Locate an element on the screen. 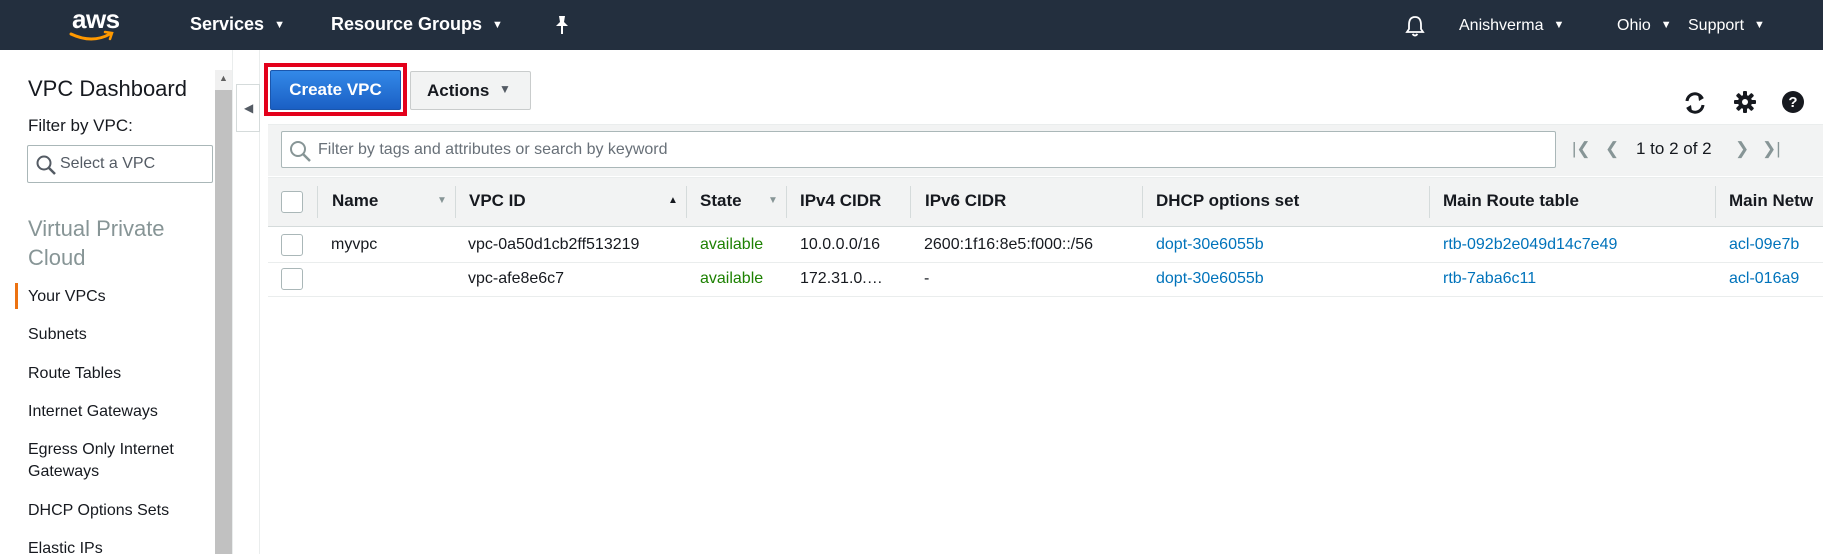  cell-vpc-id: vpc-0a50d1cb2ff513219 is located at coordinates (554, 244).